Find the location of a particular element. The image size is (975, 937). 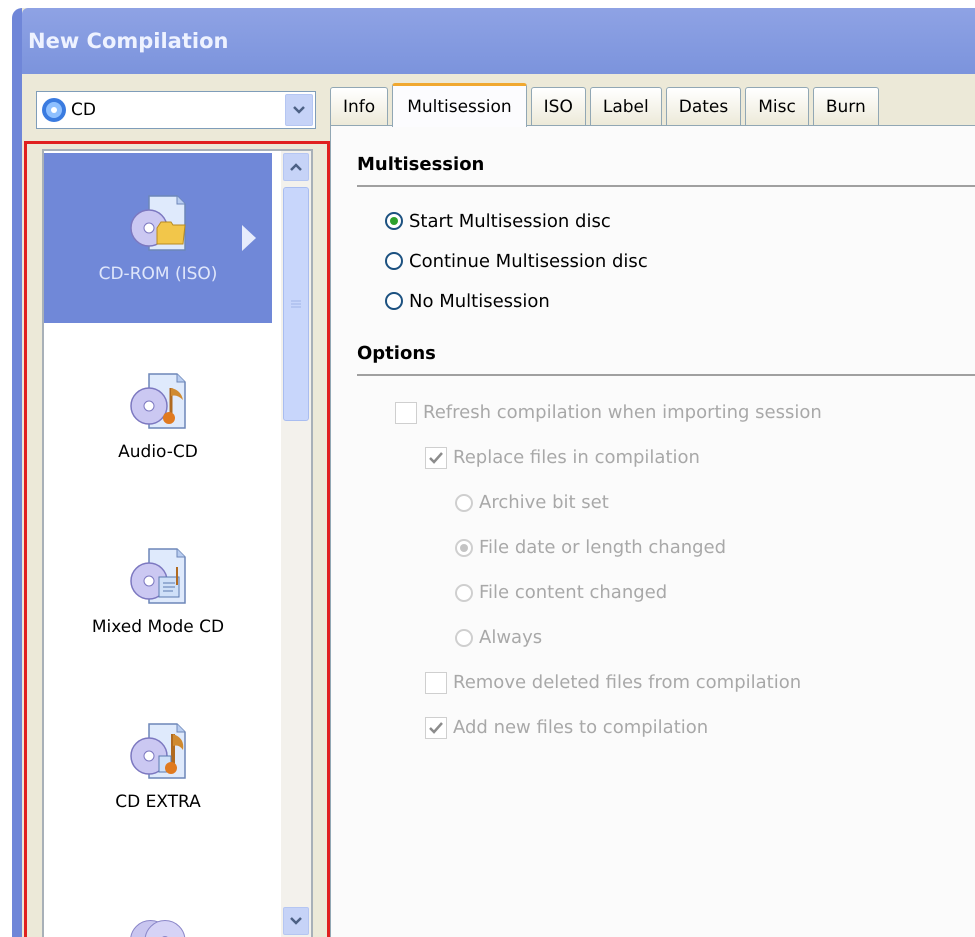

option-label: Archive bit set is located at coordinates (544, 502).